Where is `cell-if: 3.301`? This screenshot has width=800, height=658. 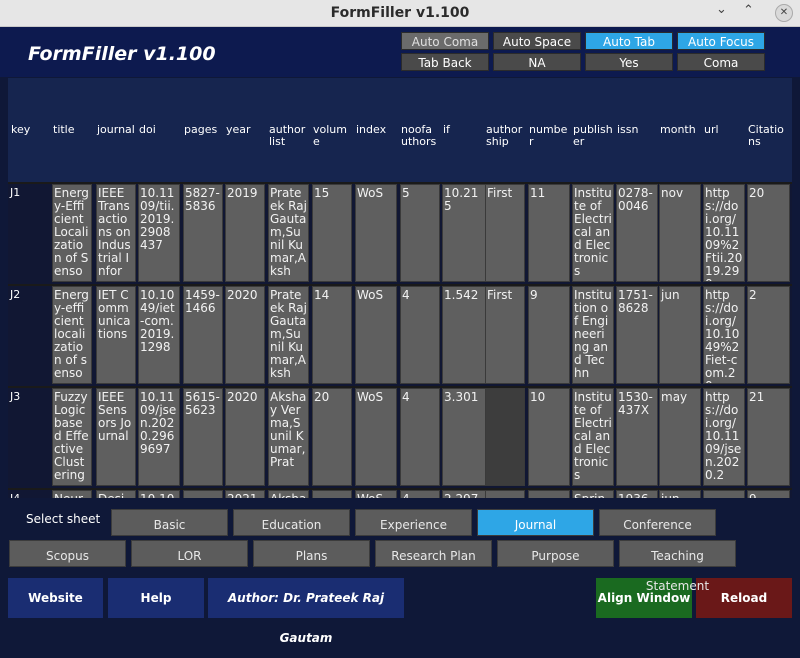
cell-if: 3.301 is located at coordinates (464, 437).